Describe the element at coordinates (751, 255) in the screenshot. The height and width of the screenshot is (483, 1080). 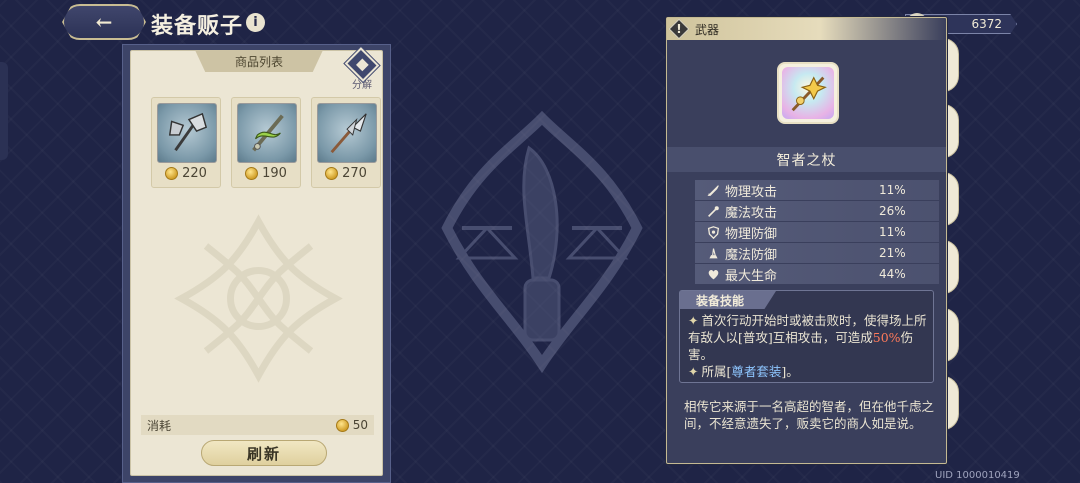
I see `stat-label: 魔法防御` at that location.